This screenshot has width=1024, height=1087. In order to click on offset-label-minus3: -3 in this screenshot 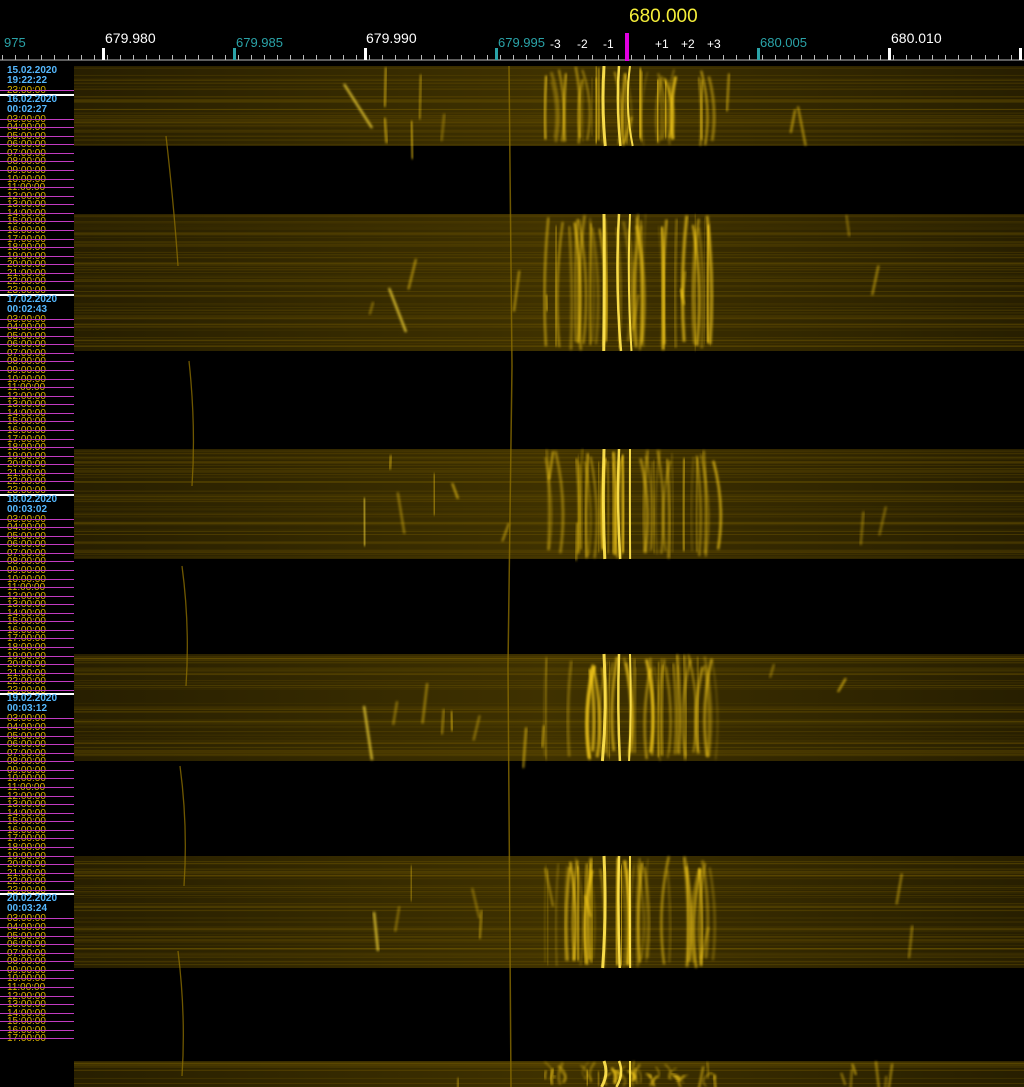, I will do `click(555, 44)`.